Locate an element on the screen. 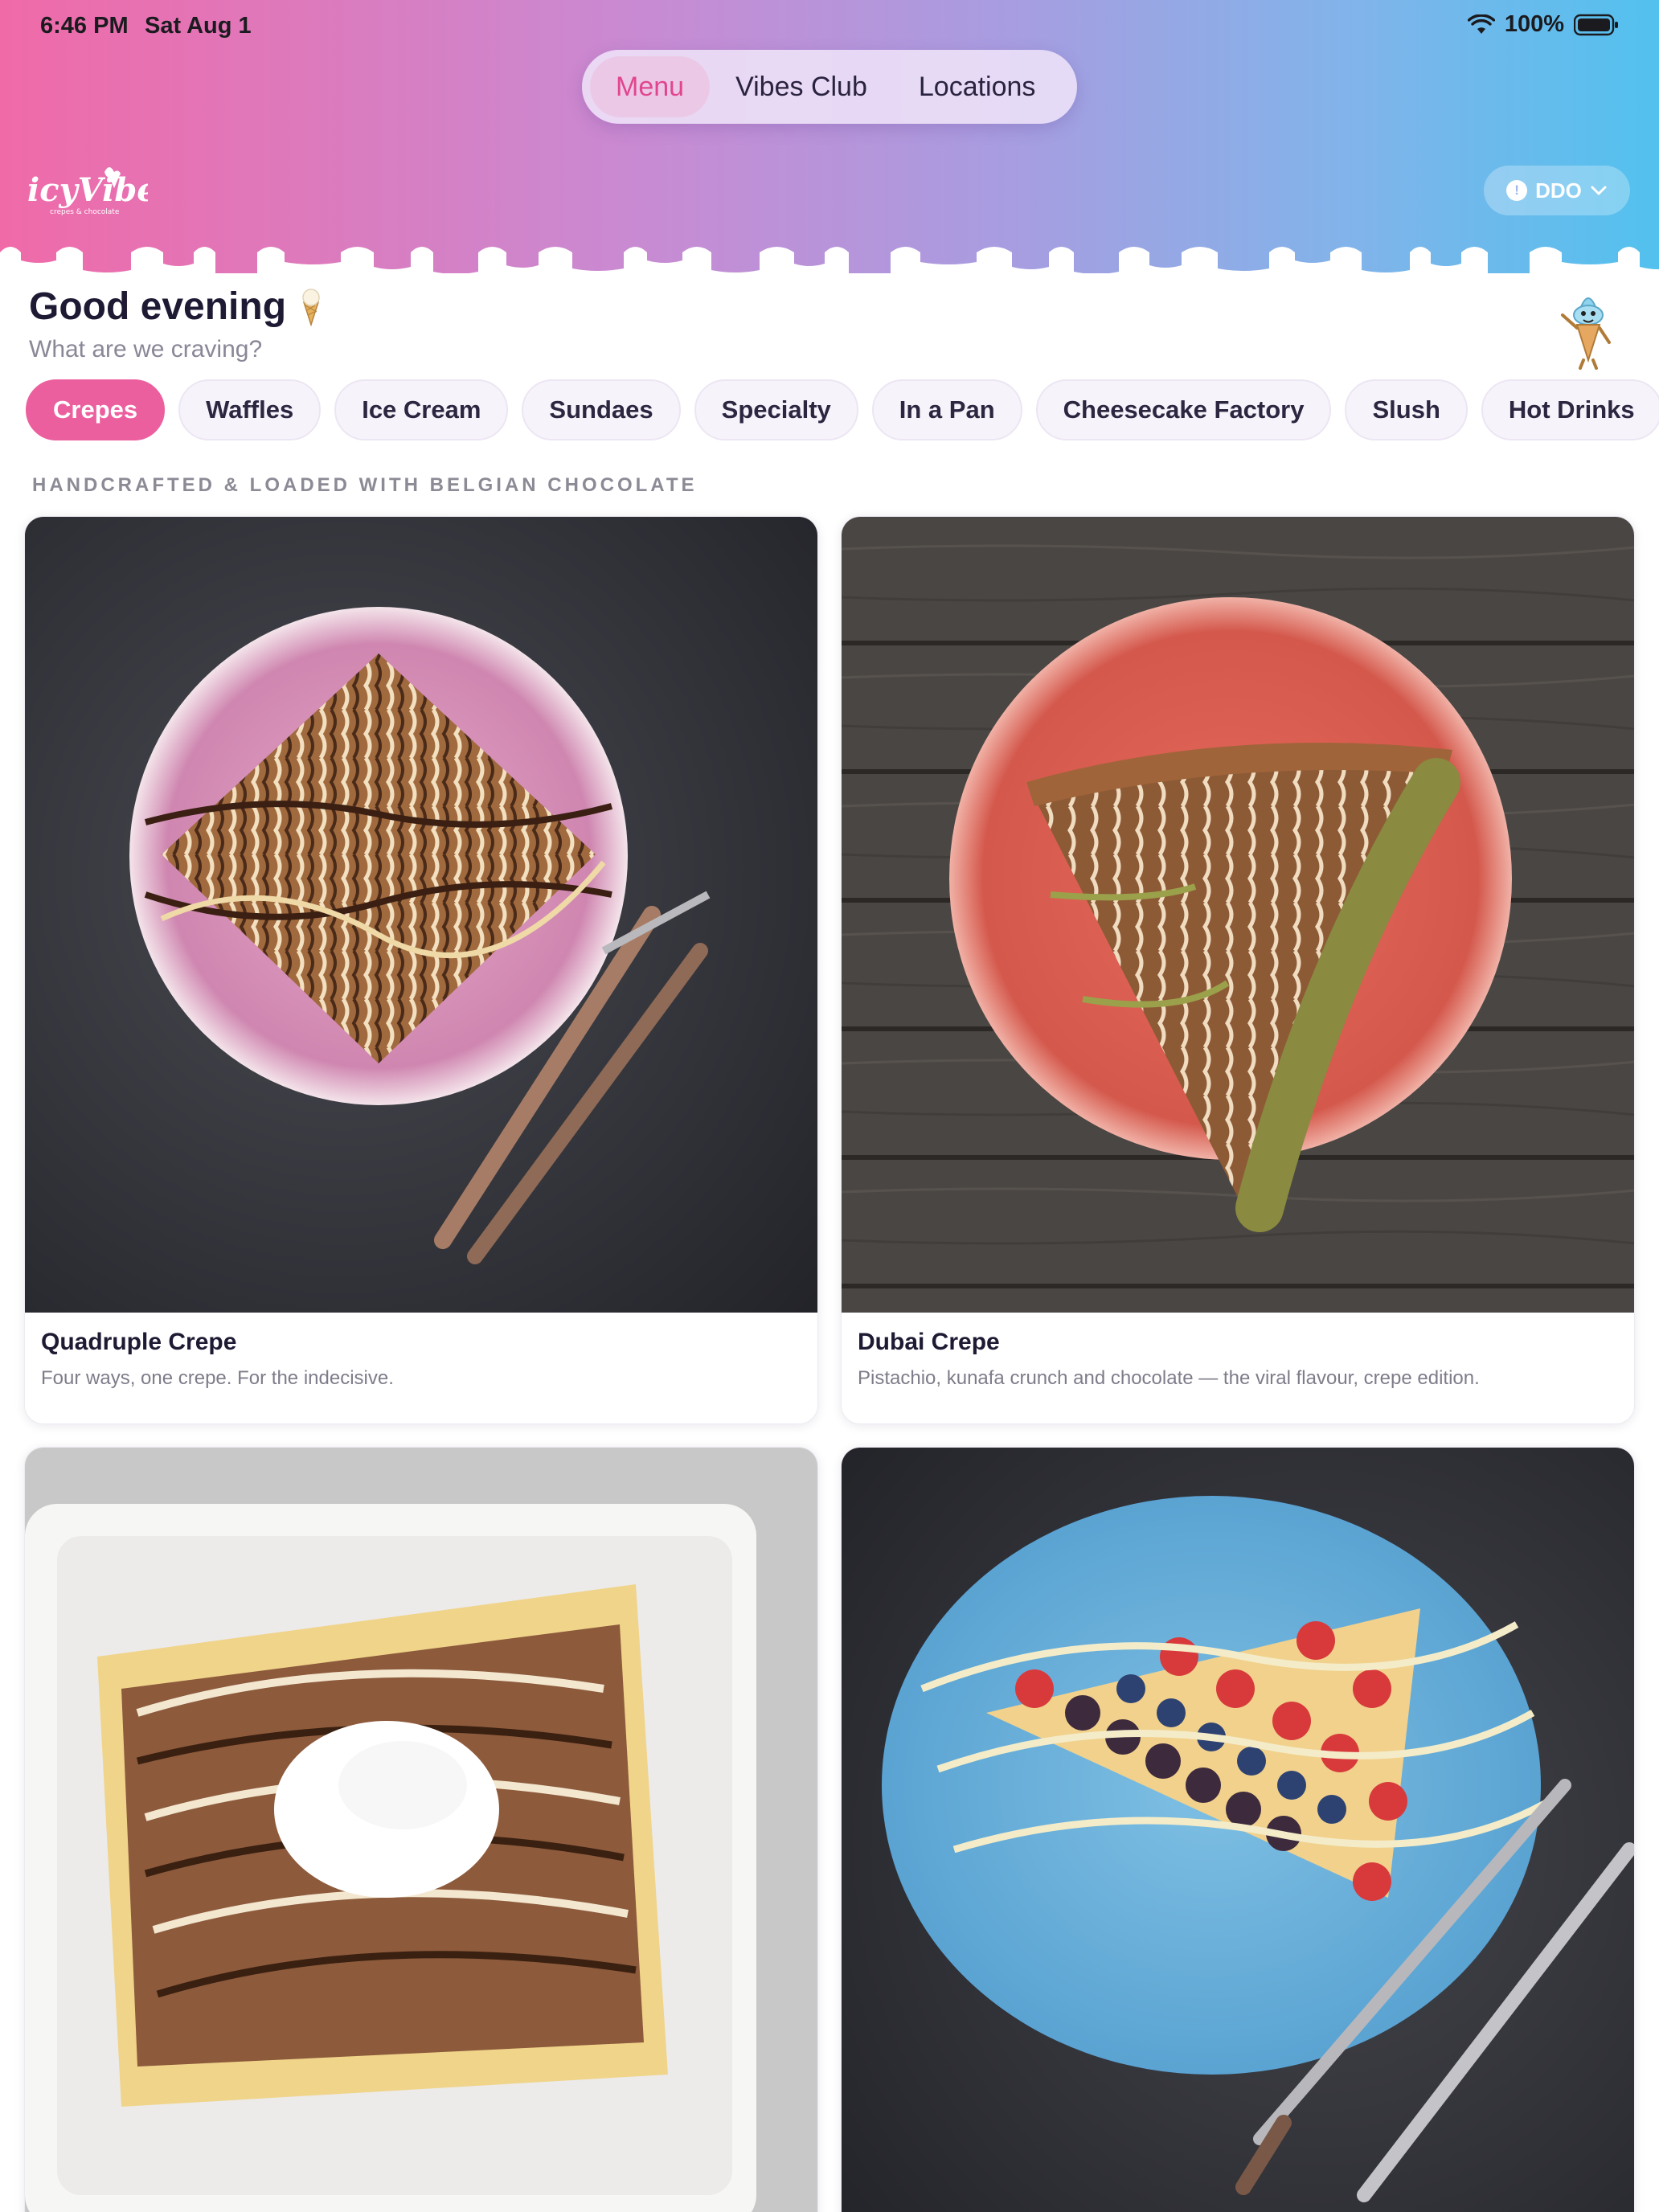 The height and width of the screenshot is (2212, 1659). item-name: Dubai Crepe is located at coordinates (929, 1342).